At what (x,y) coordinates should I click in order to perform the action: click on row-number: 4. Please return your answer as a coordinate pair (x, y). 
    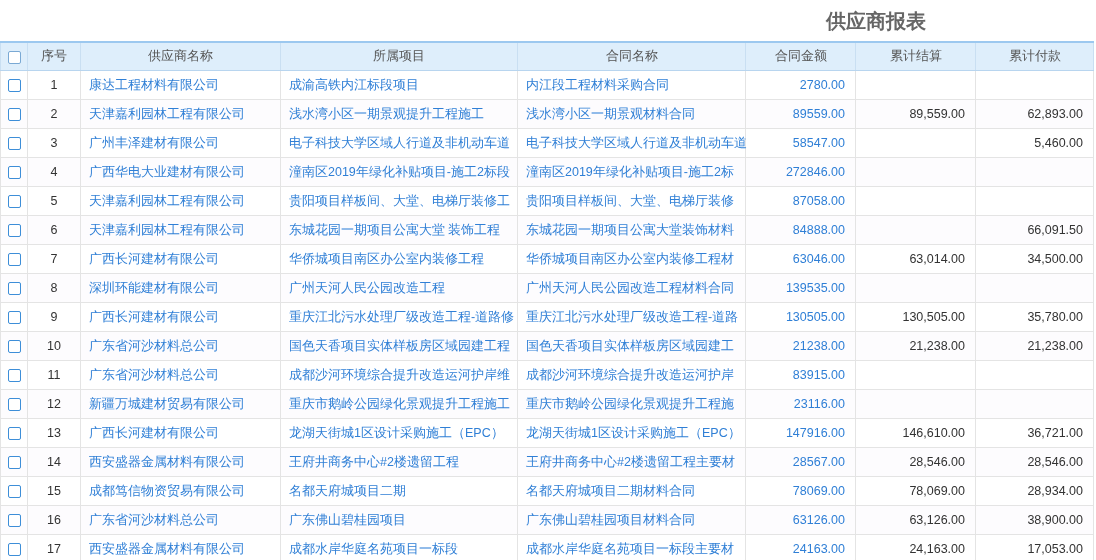
    Looking at the image, I should click on (54, 172).